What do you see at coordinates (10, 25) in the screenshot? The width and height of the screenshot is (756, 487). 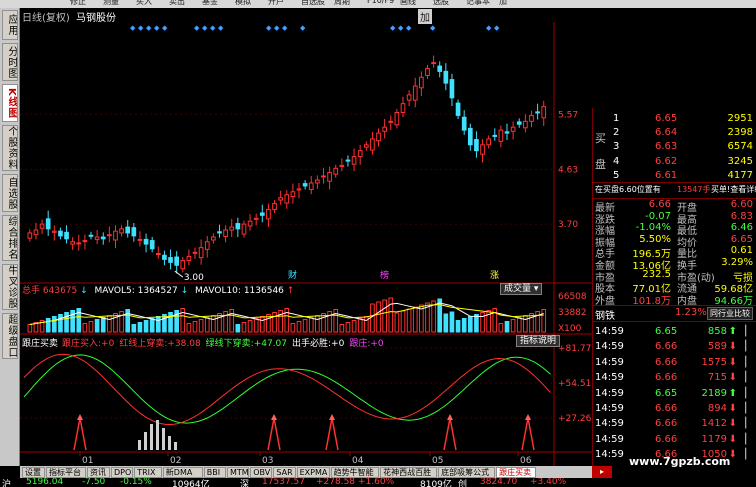 I see `left-tab-1: 应用` at bounding box center [10, 25].